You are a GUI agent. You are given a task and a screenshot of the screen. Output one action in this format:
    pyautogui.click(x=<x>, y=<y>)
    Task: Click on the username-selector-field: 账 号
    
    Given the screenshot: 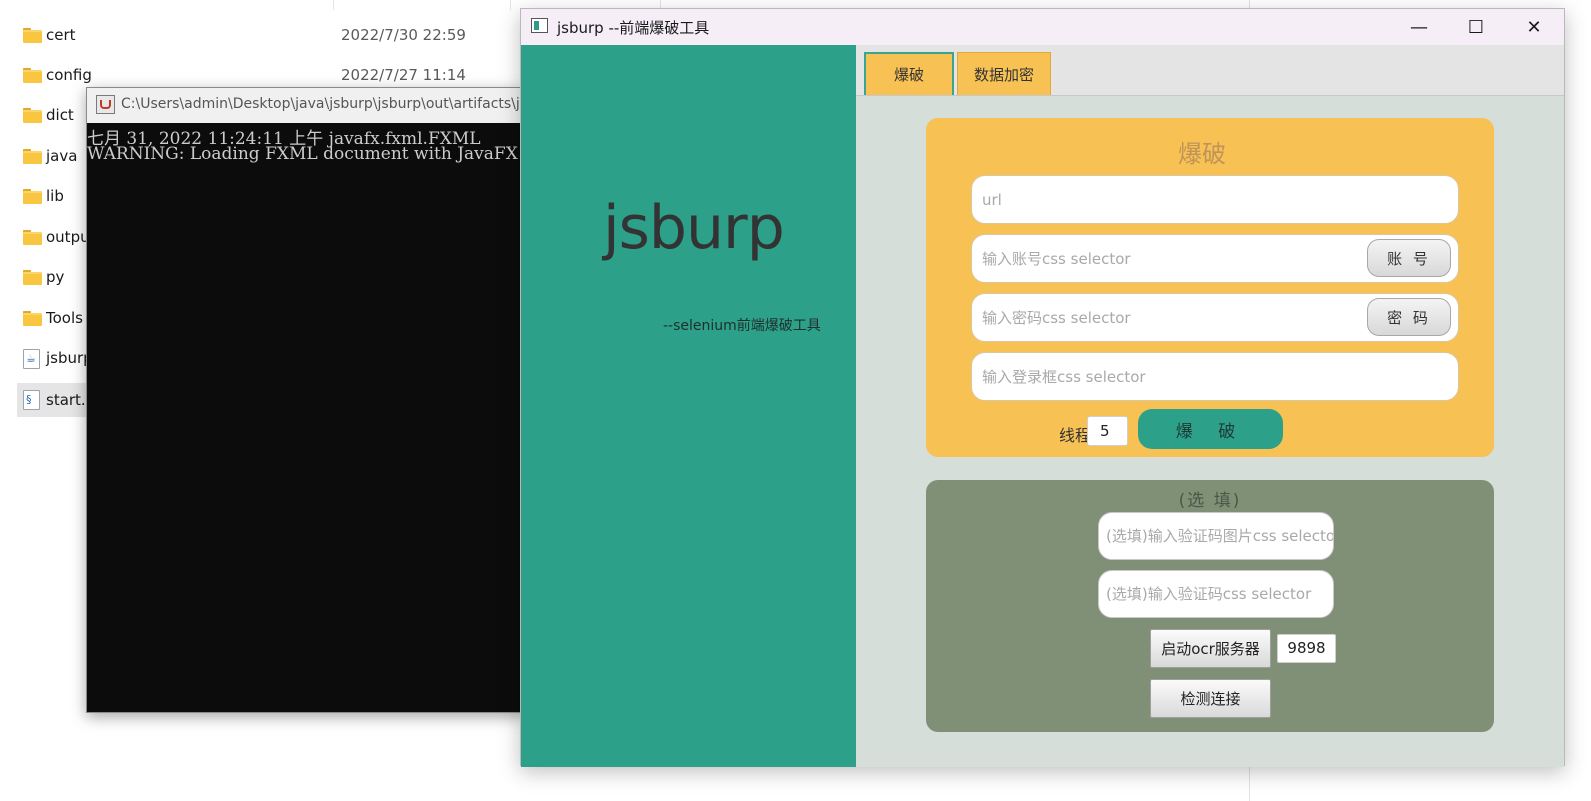 What is the action you would take?
    pyautogui.click(x=1215, y=258)
    